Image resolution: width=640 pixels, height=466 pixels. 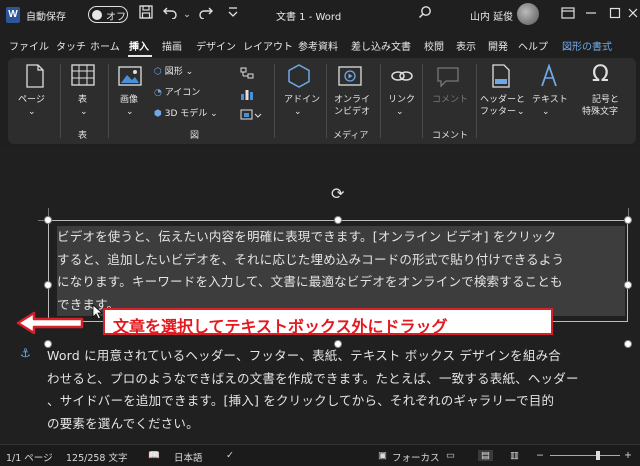 I want to click on smartart-icon, so click(x=247, y=73).